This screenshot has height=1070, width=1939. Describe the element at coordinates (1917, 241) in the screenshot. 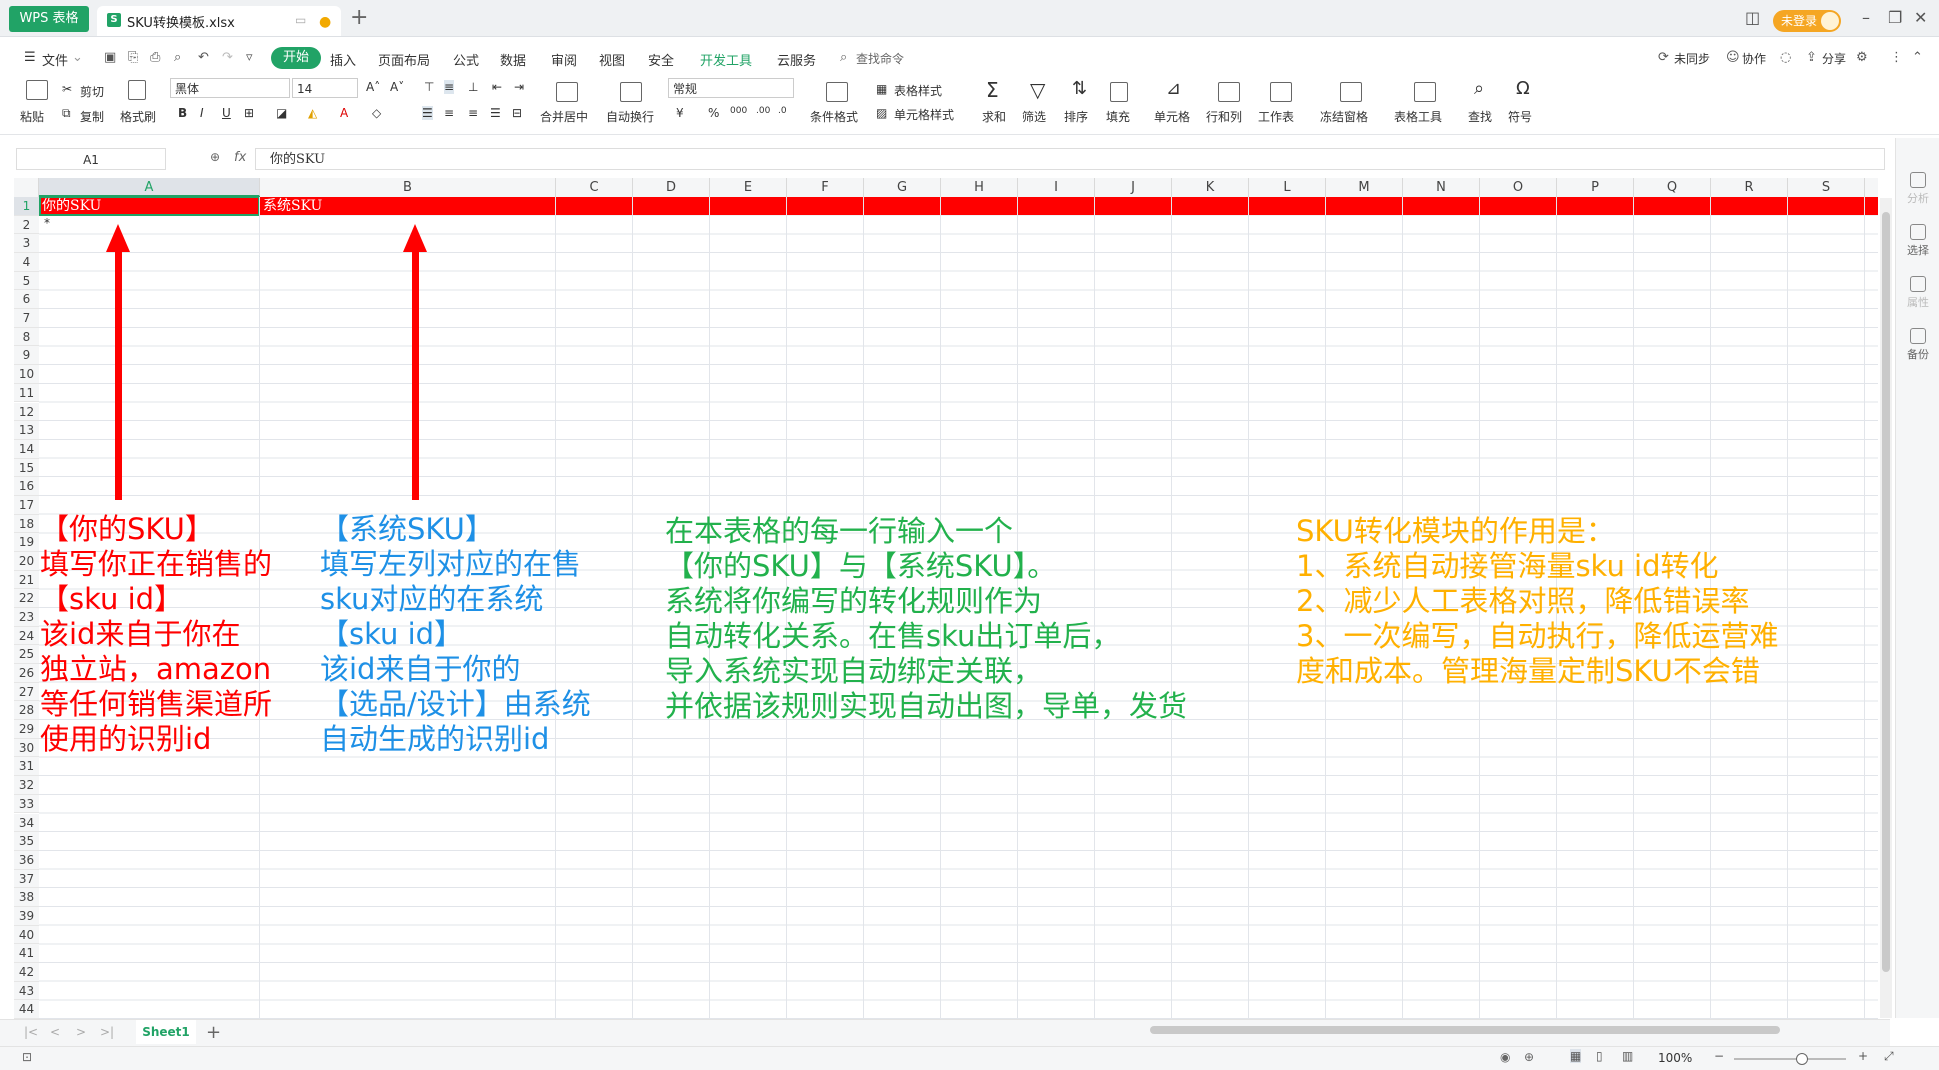

I see `sidebar-select: 选择` at that location.